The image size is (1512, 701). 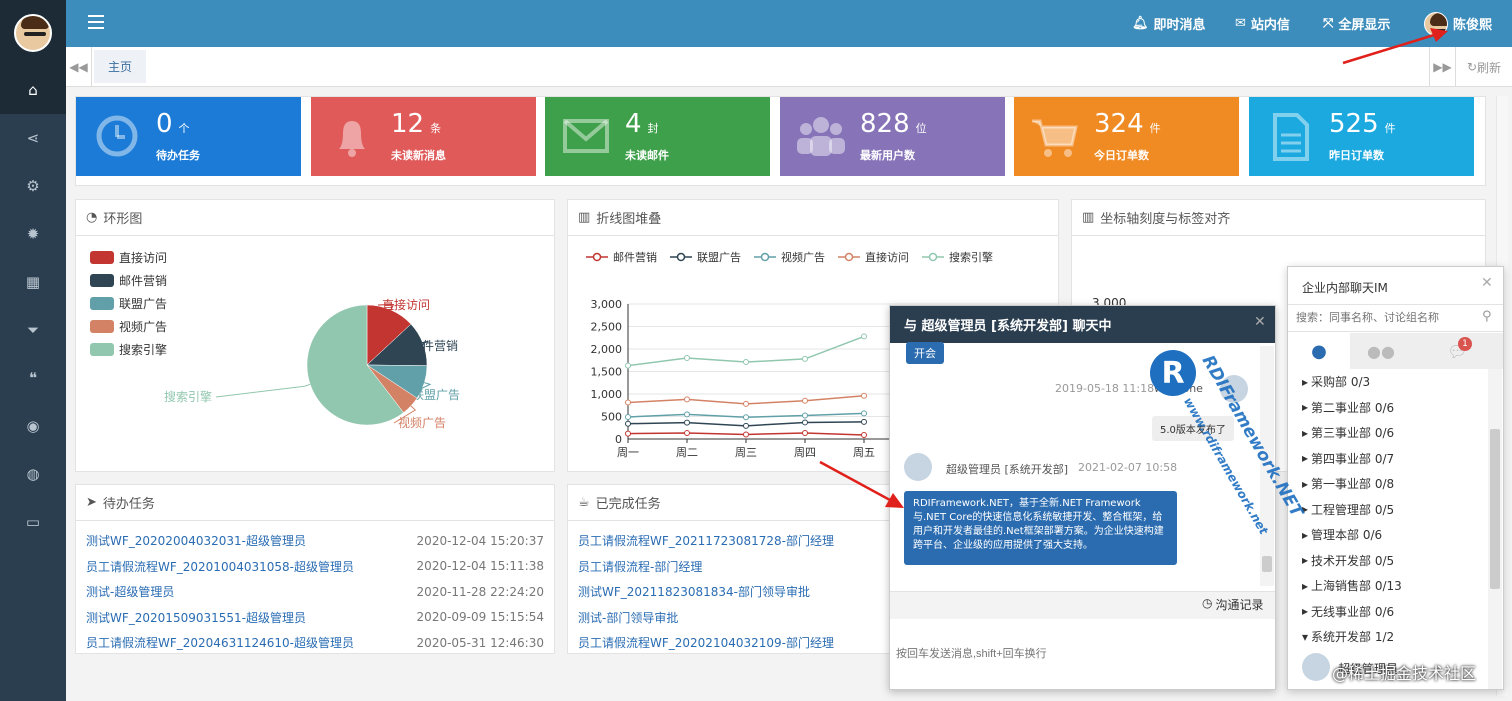 What do you see at coordinates (628, 617) in the screenshot?
I see `done-link: 测试-部门领导审批` at bounding box center [628, 617].